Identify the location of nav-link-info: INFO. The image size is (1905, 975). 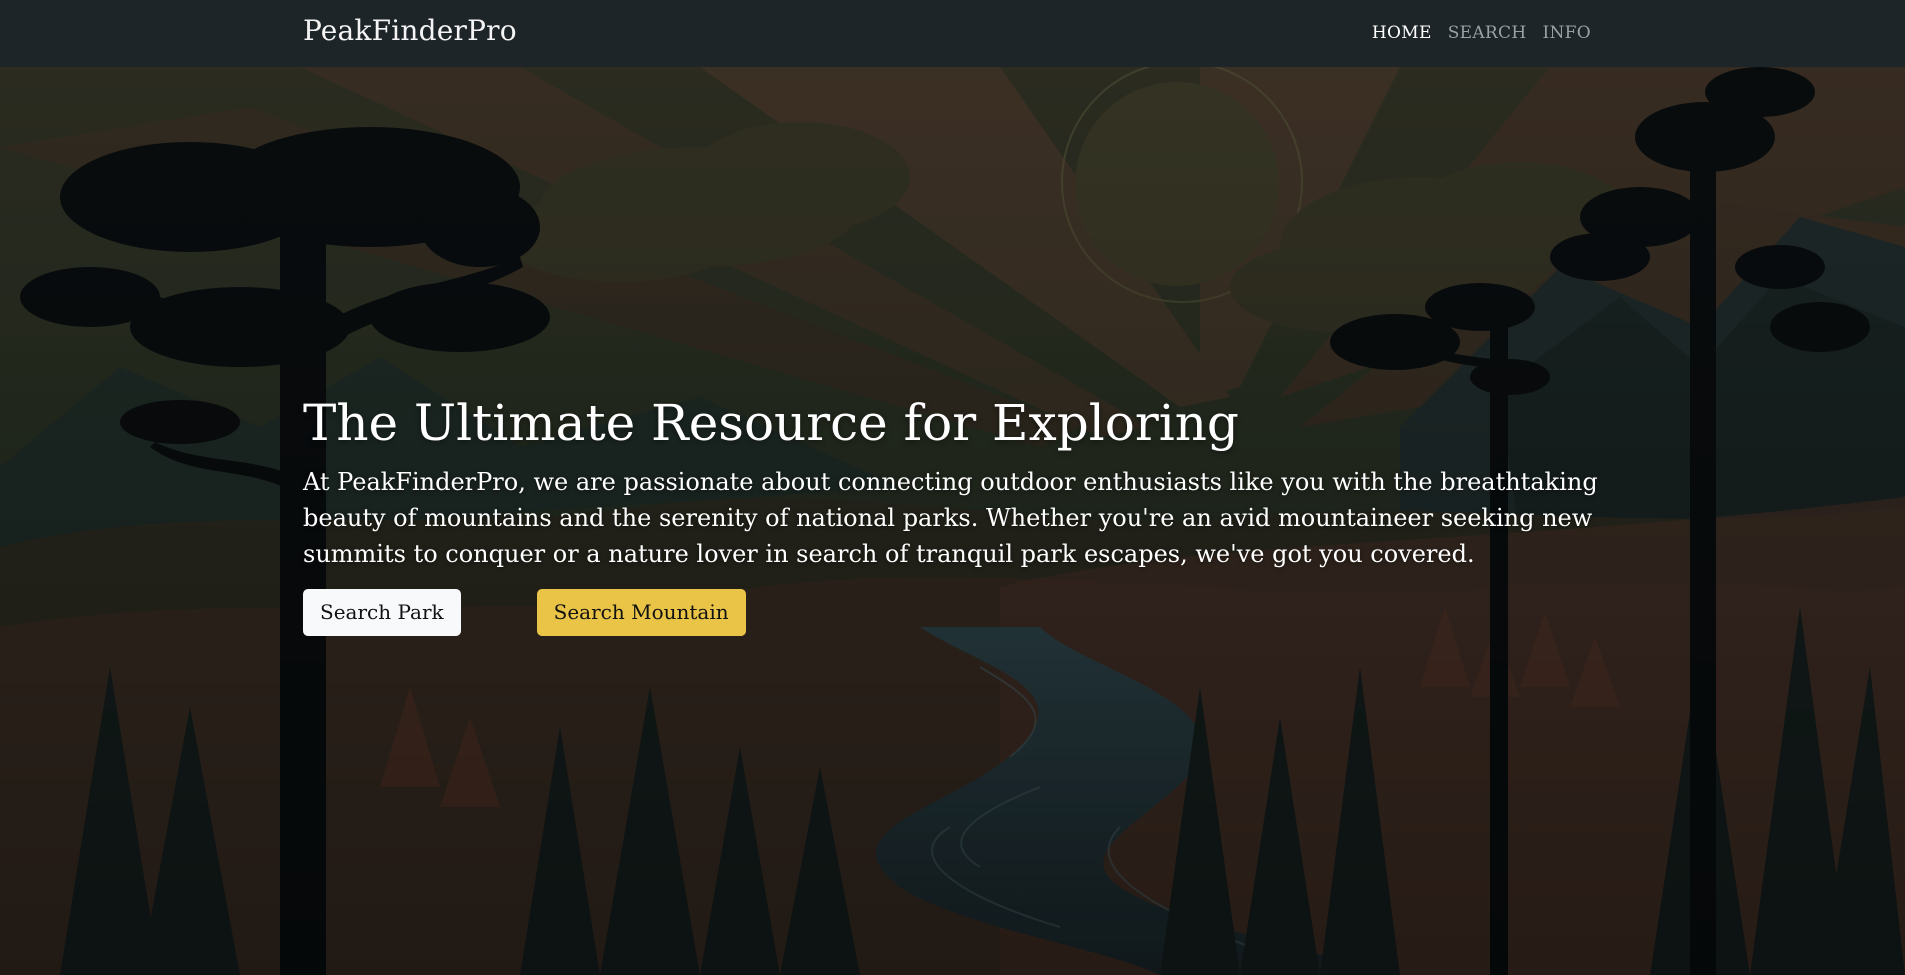
(1566, 33).